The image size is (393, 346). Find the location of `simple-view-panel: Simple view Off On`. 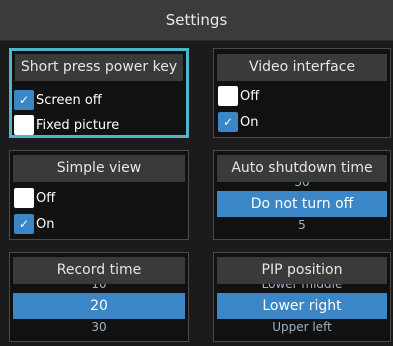

simple-view-panel: Simple view Off On is located at coordinates (99, 195).